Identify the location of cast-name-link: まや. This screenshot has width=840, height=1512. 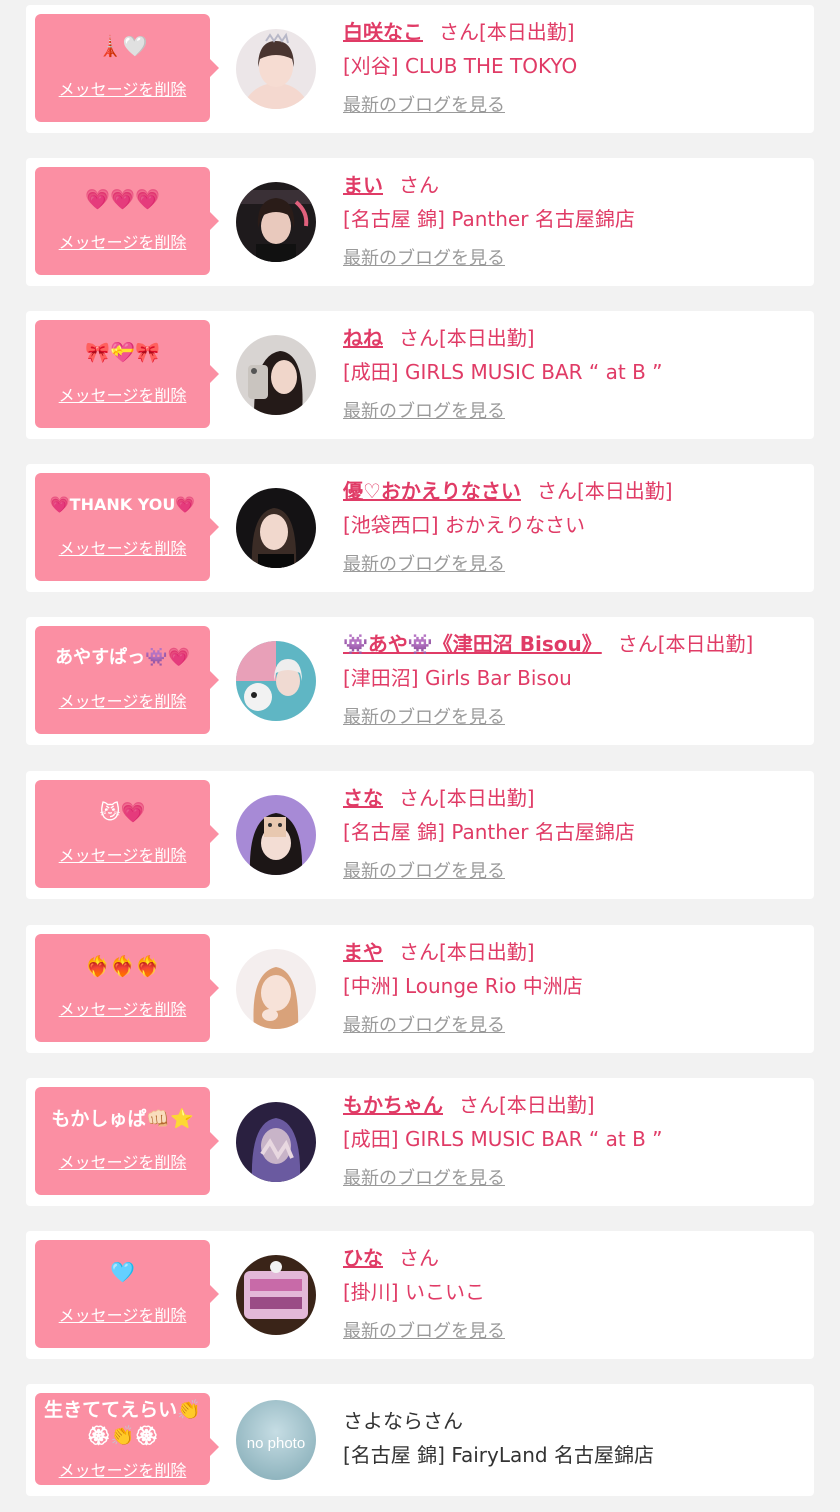
(363, 952).